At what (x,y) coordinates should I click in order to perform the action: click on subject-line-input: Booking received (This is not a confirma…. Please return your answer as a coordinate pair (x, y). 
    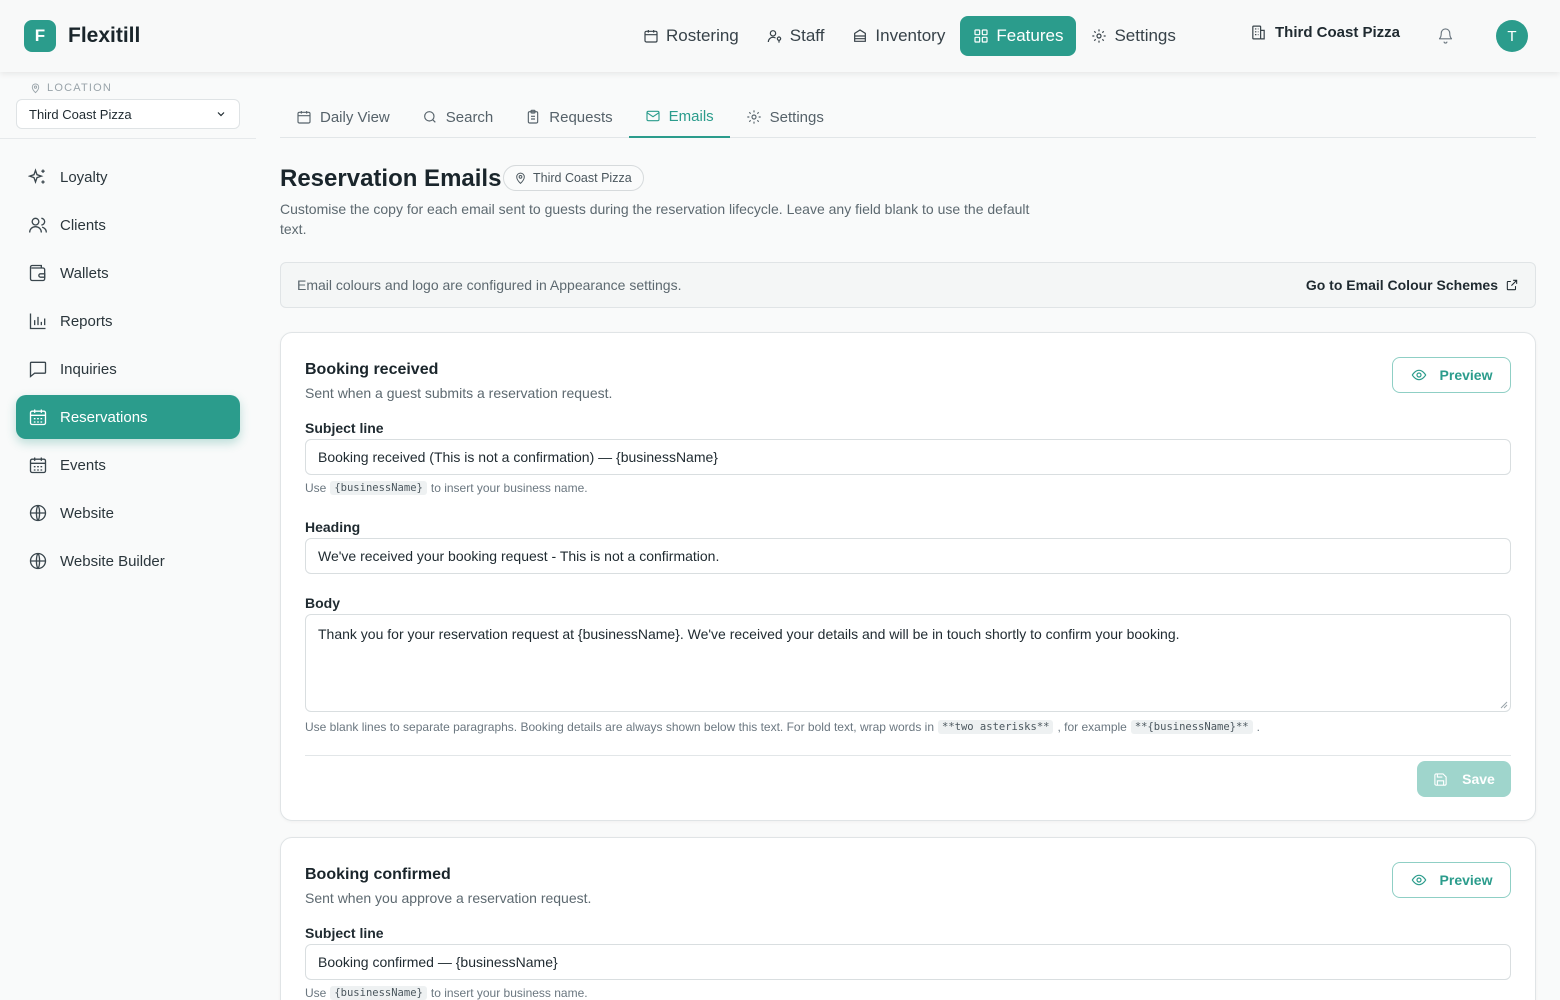
    Looking at the image, I should click on (908, 457).